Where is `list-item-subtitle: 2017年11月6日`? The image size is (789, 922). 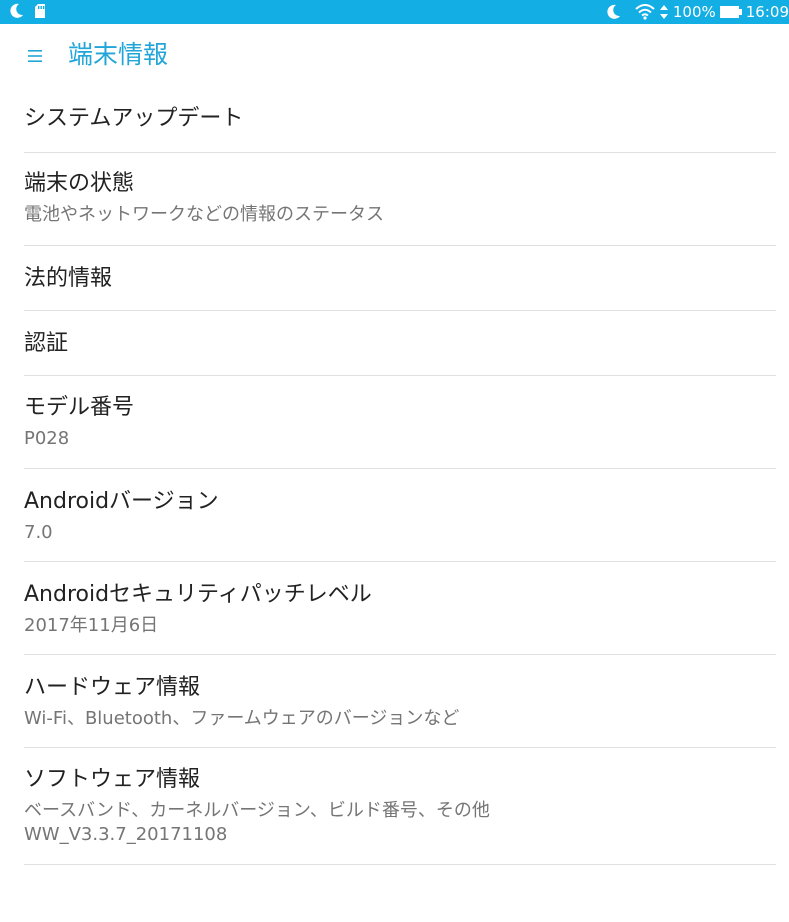 list-item-subtitle: 2017年11月6日 is located at coordinates (91, 625).